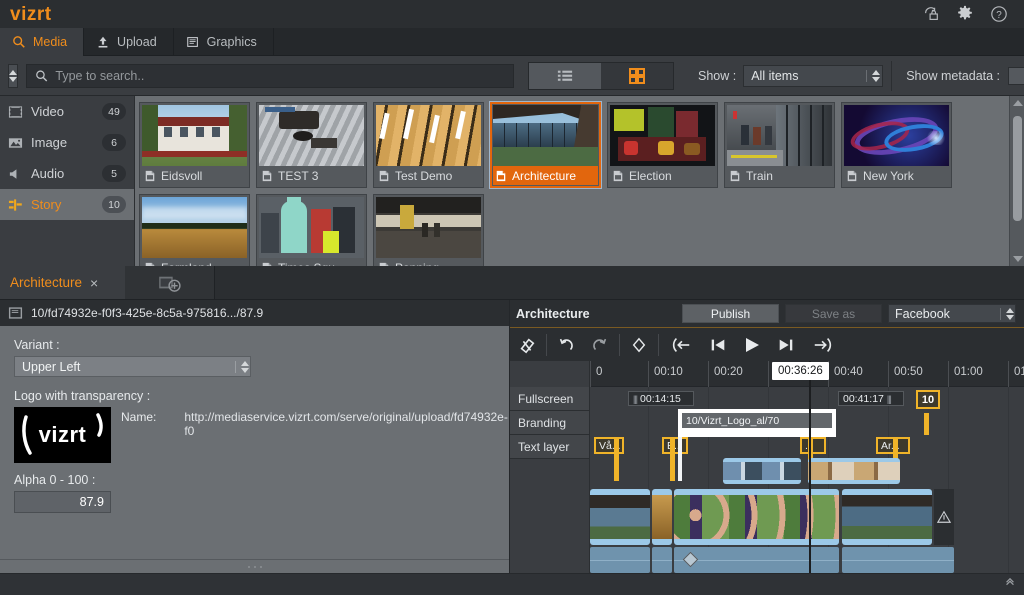 The height and width of the screenshot is (595, 1024). Describe the element at coordinates (67, 173) in the screenshot. I see `sidebar-item-audio: Audio 5` at that location.